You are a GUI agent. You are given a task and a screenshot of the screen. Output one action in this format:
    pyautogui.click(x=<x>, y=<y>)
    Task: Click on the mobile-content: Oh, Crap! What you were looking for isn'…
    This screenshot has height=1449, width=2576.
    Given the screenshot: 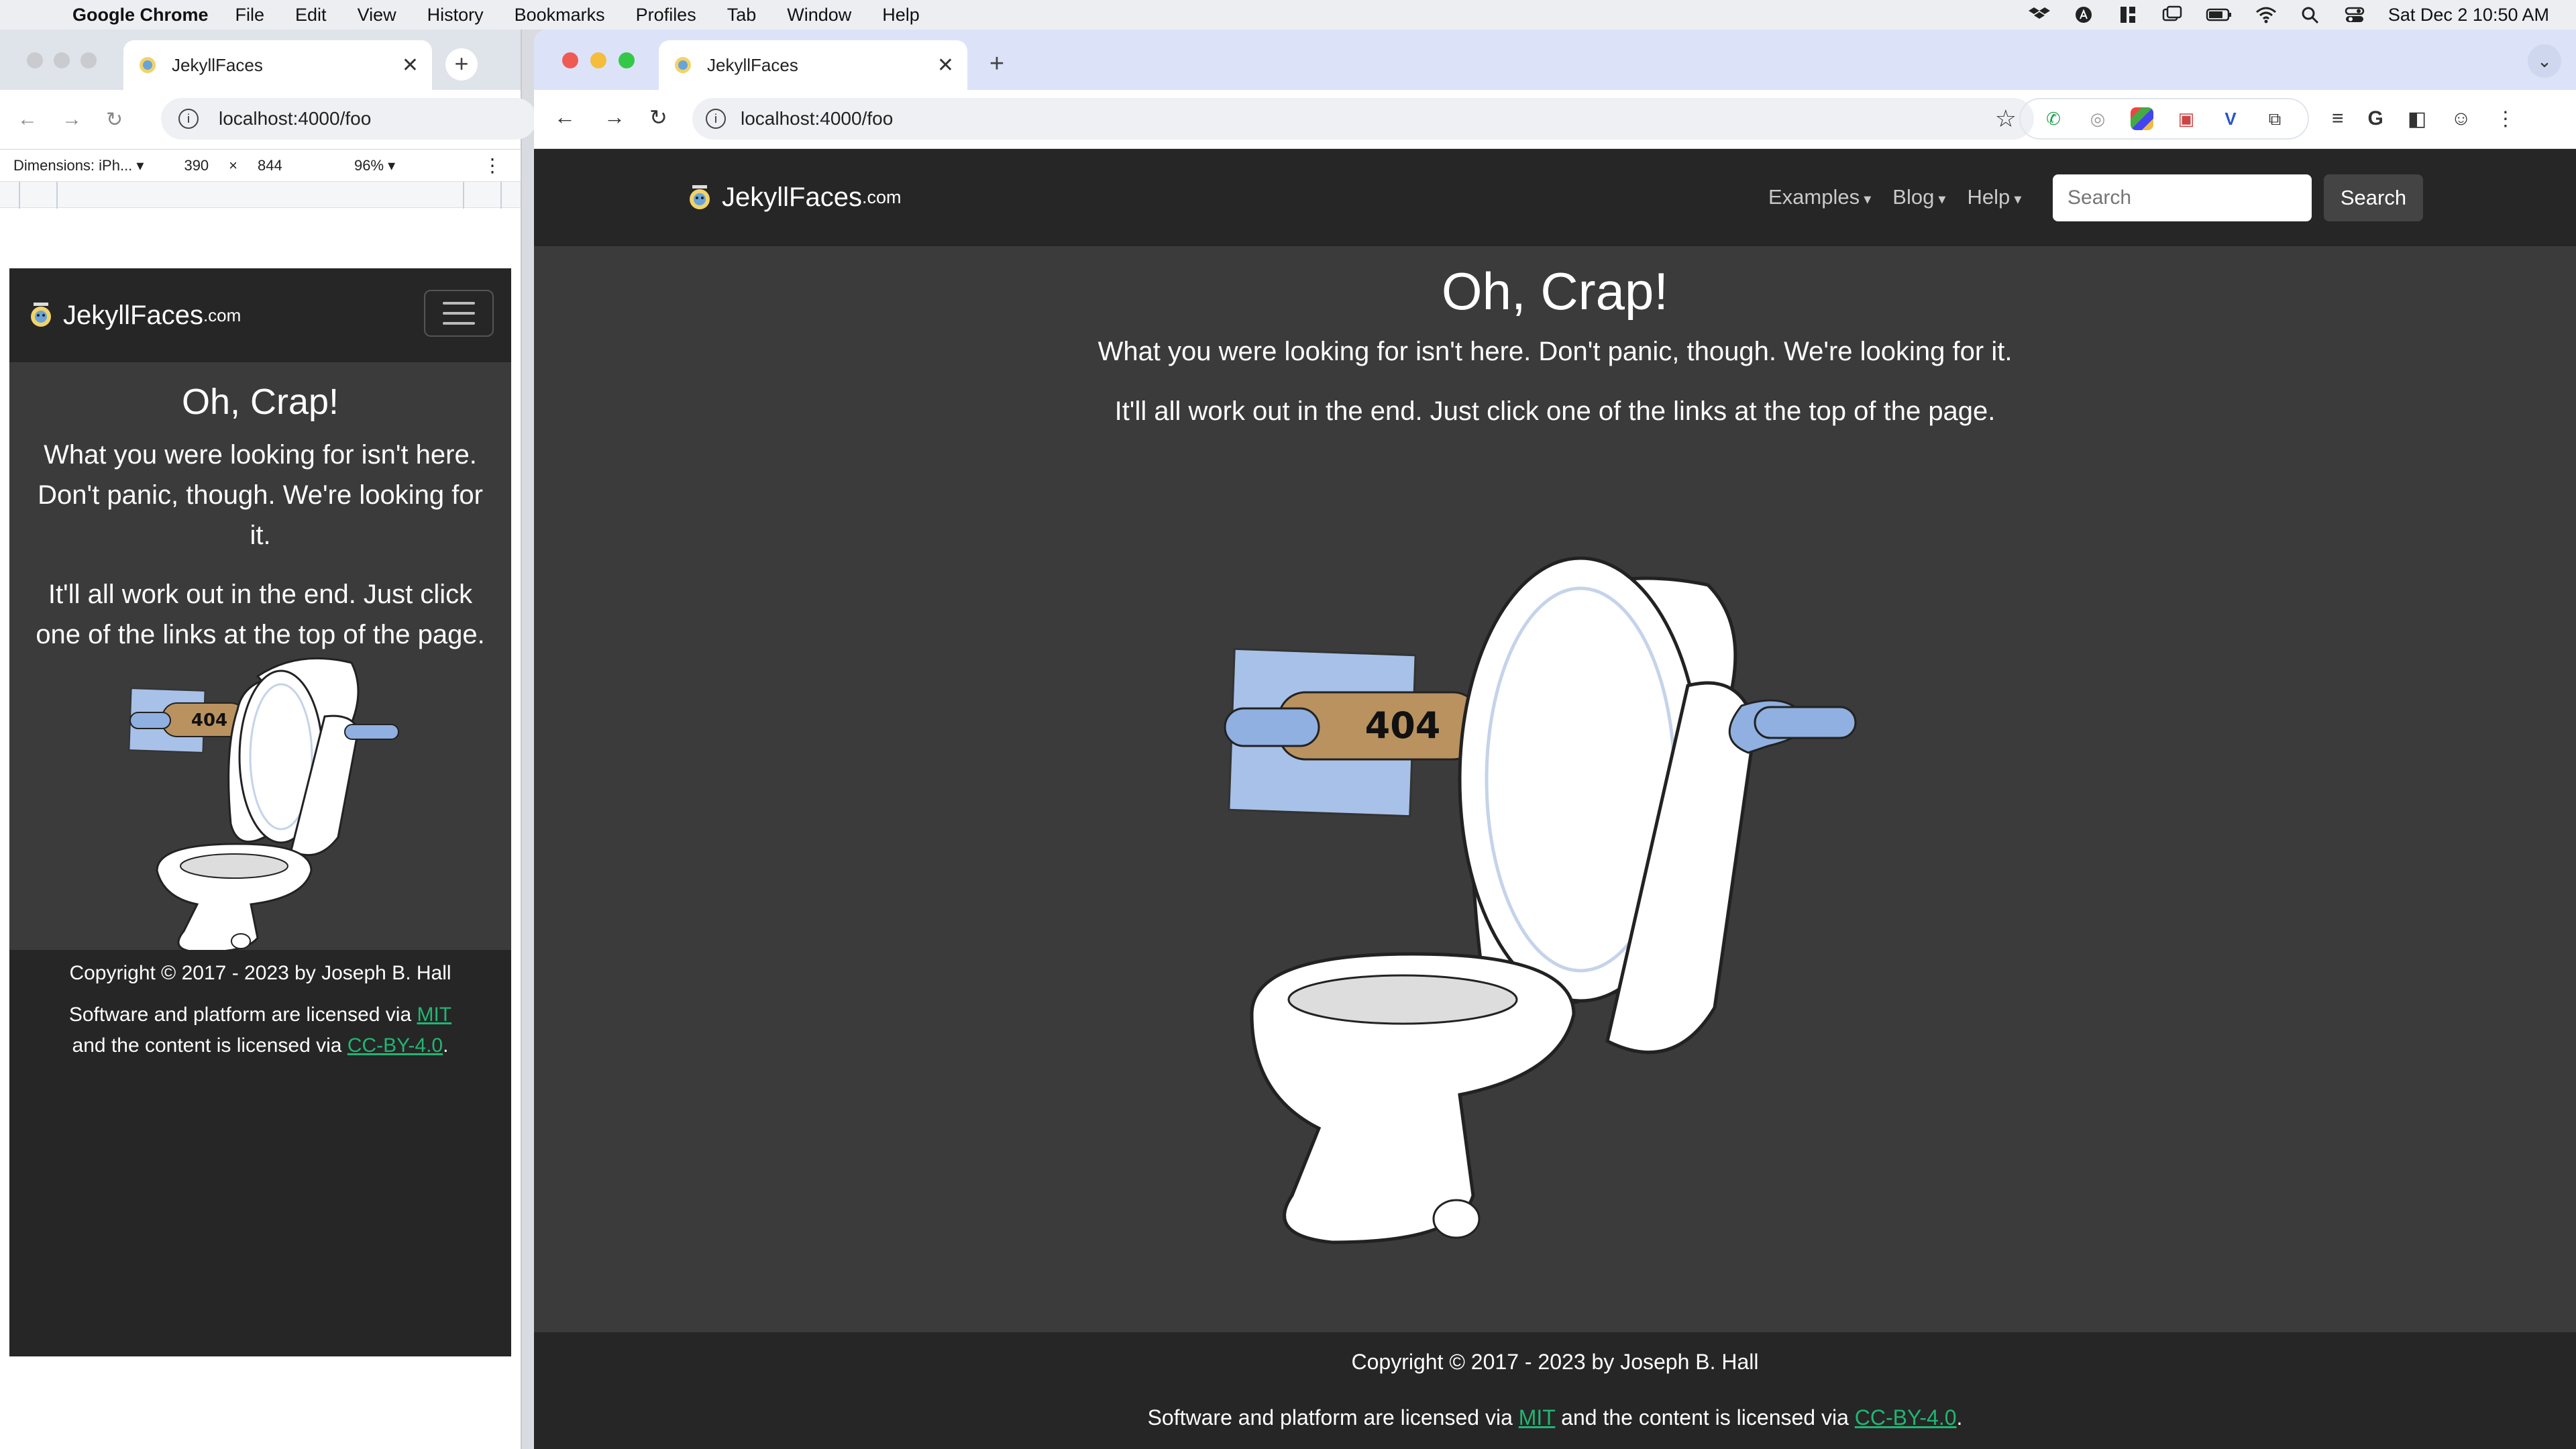 What is the action you would take?
    pyautogui.click(x=260, y=508)
    